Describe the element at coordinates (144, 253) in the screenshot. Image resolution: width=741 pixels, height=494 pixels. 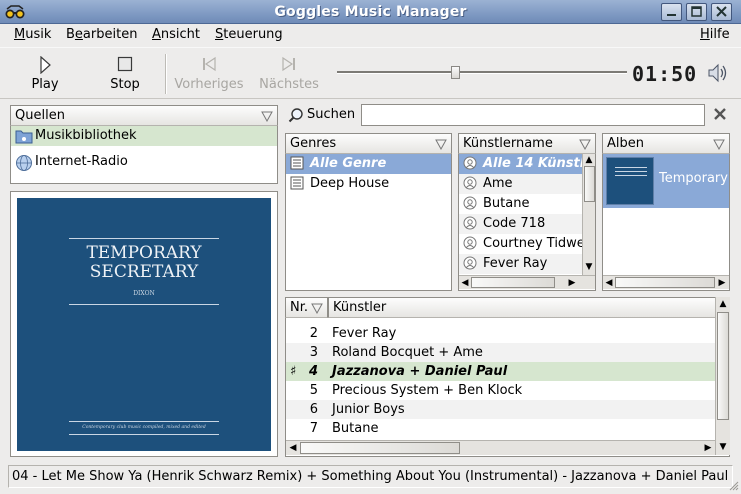
I see `cover-title-line1: TEMPORARY` at that location.